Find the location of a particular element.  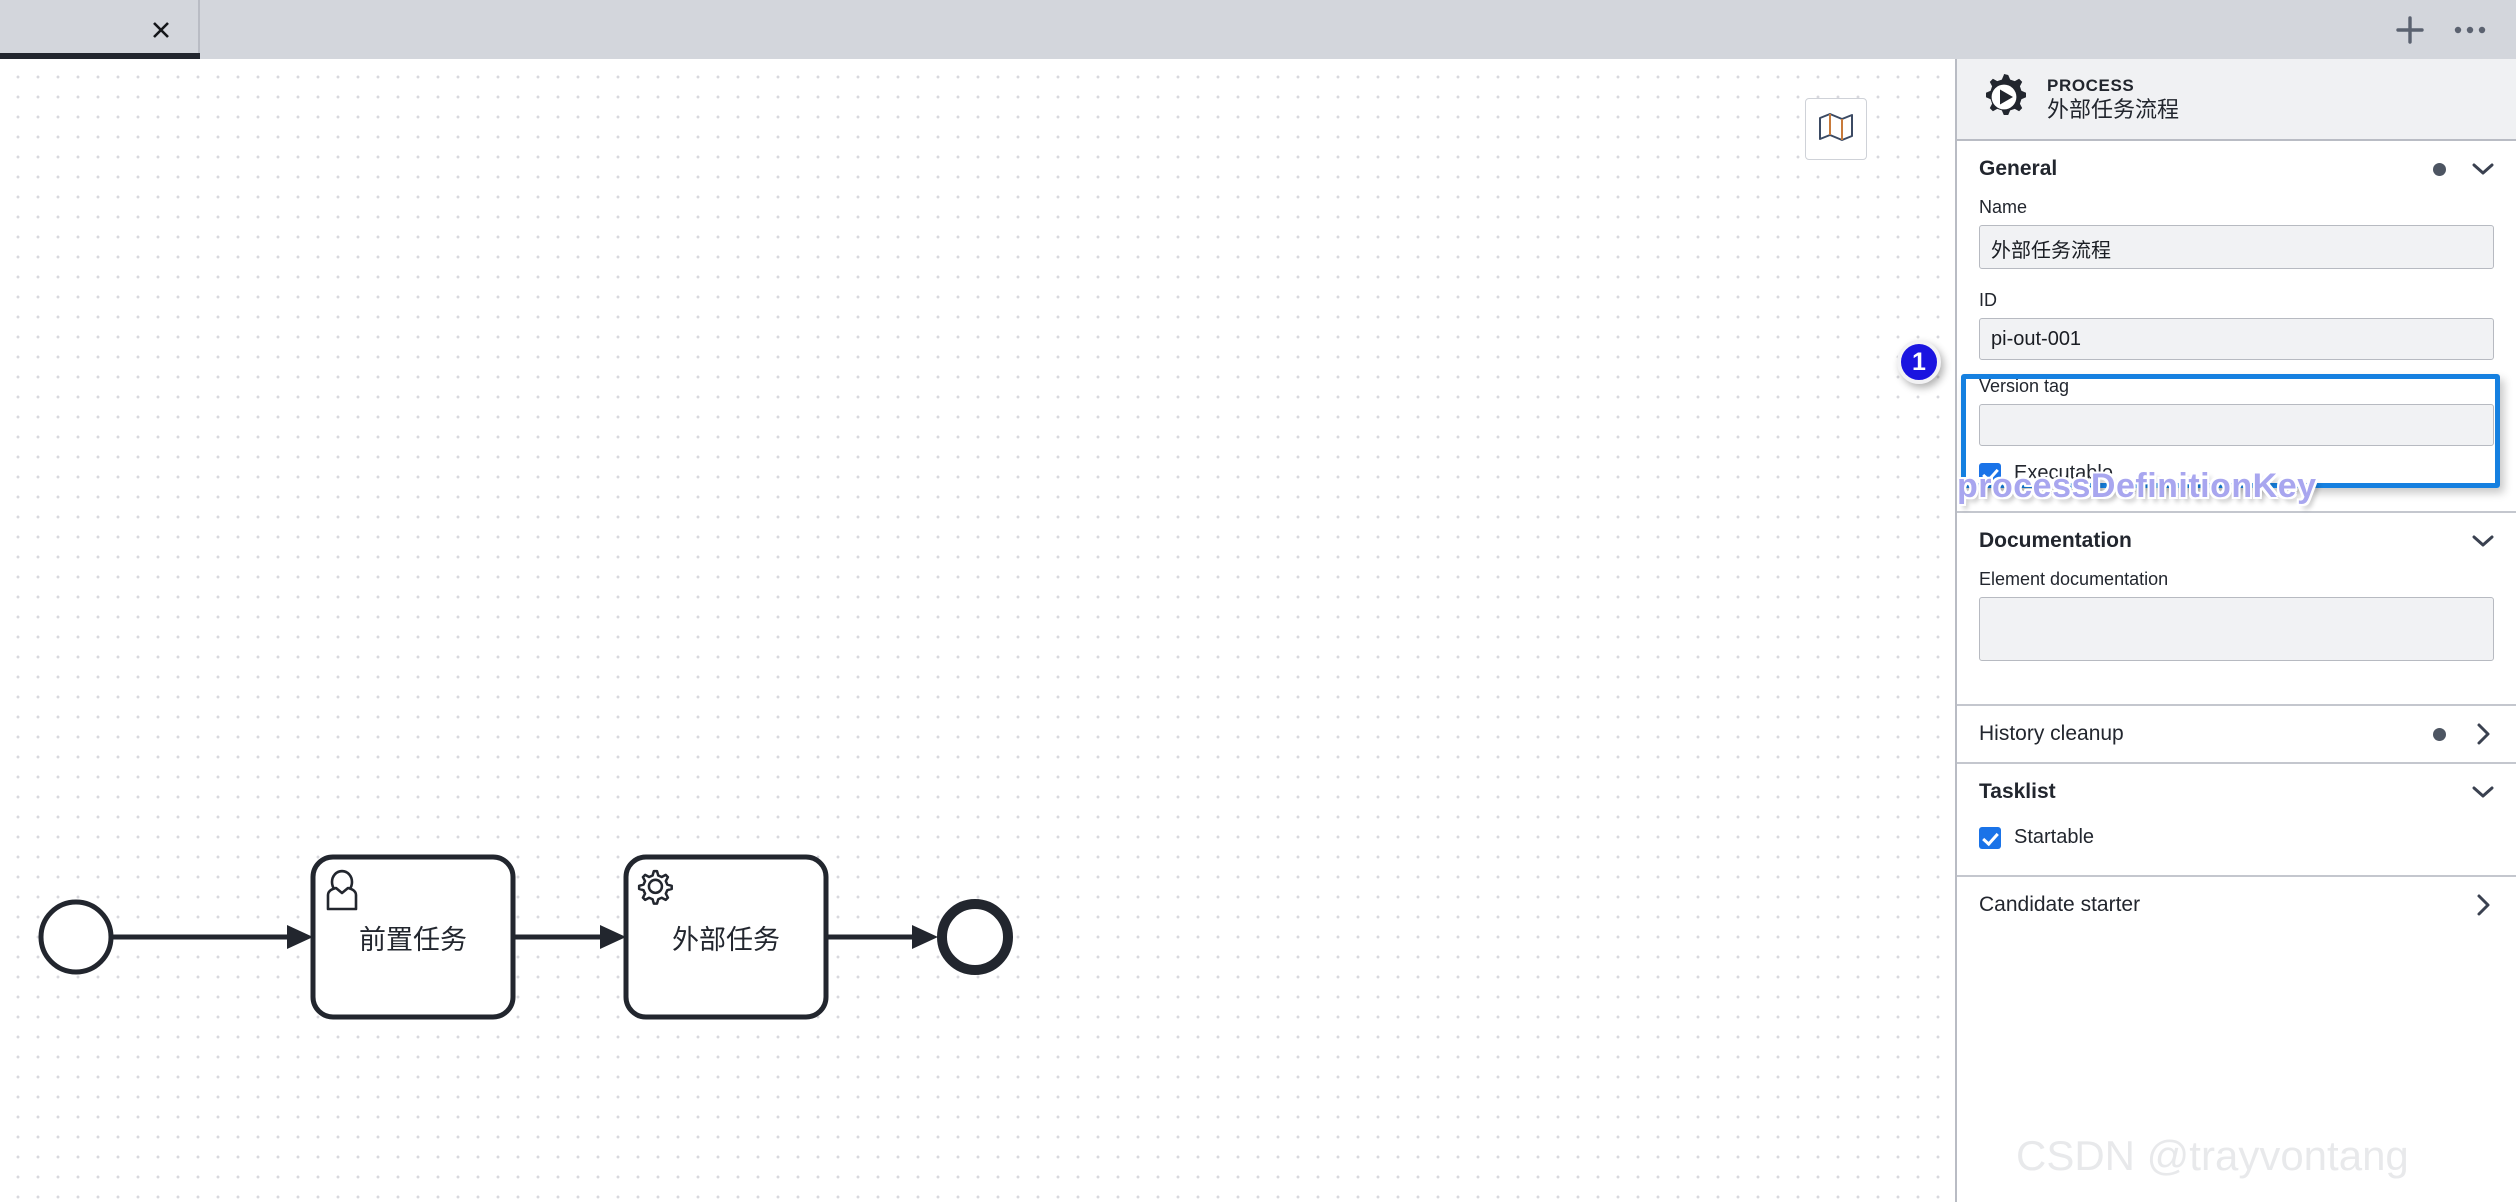

group-candidate-starter: Candidate starter is located at coordinates (2236, 905).